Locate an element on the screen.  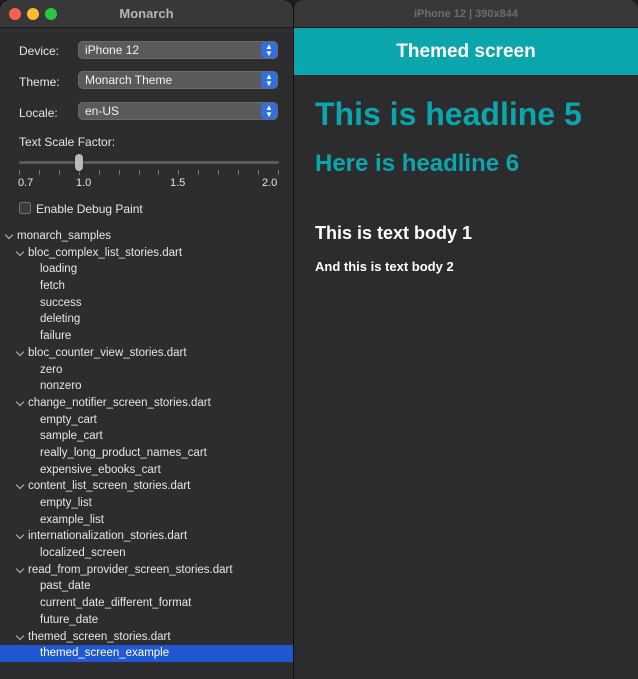
tree-item-label: read_from_provider_screen_stories.dart is located at coordinates (130, 569).